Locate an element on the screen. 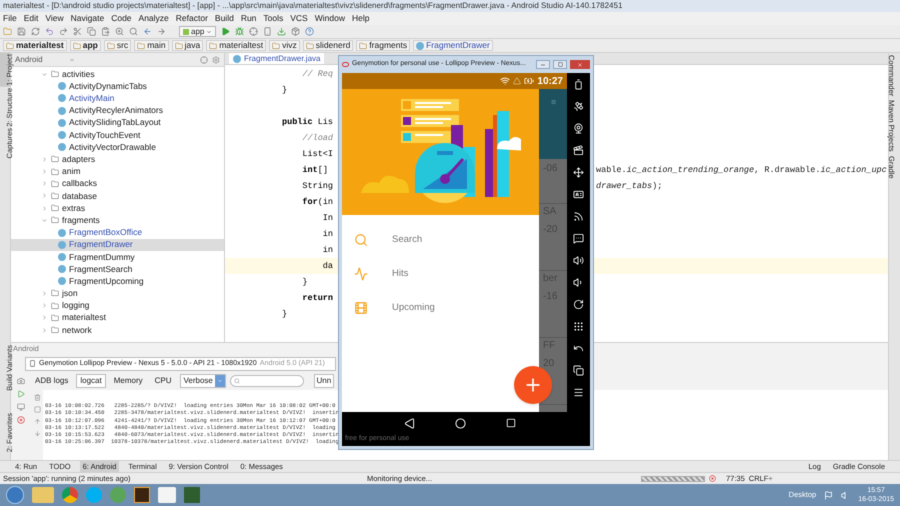 This screenshot has height=506, width=900. menu-icon is located at coordinates (578, 392).